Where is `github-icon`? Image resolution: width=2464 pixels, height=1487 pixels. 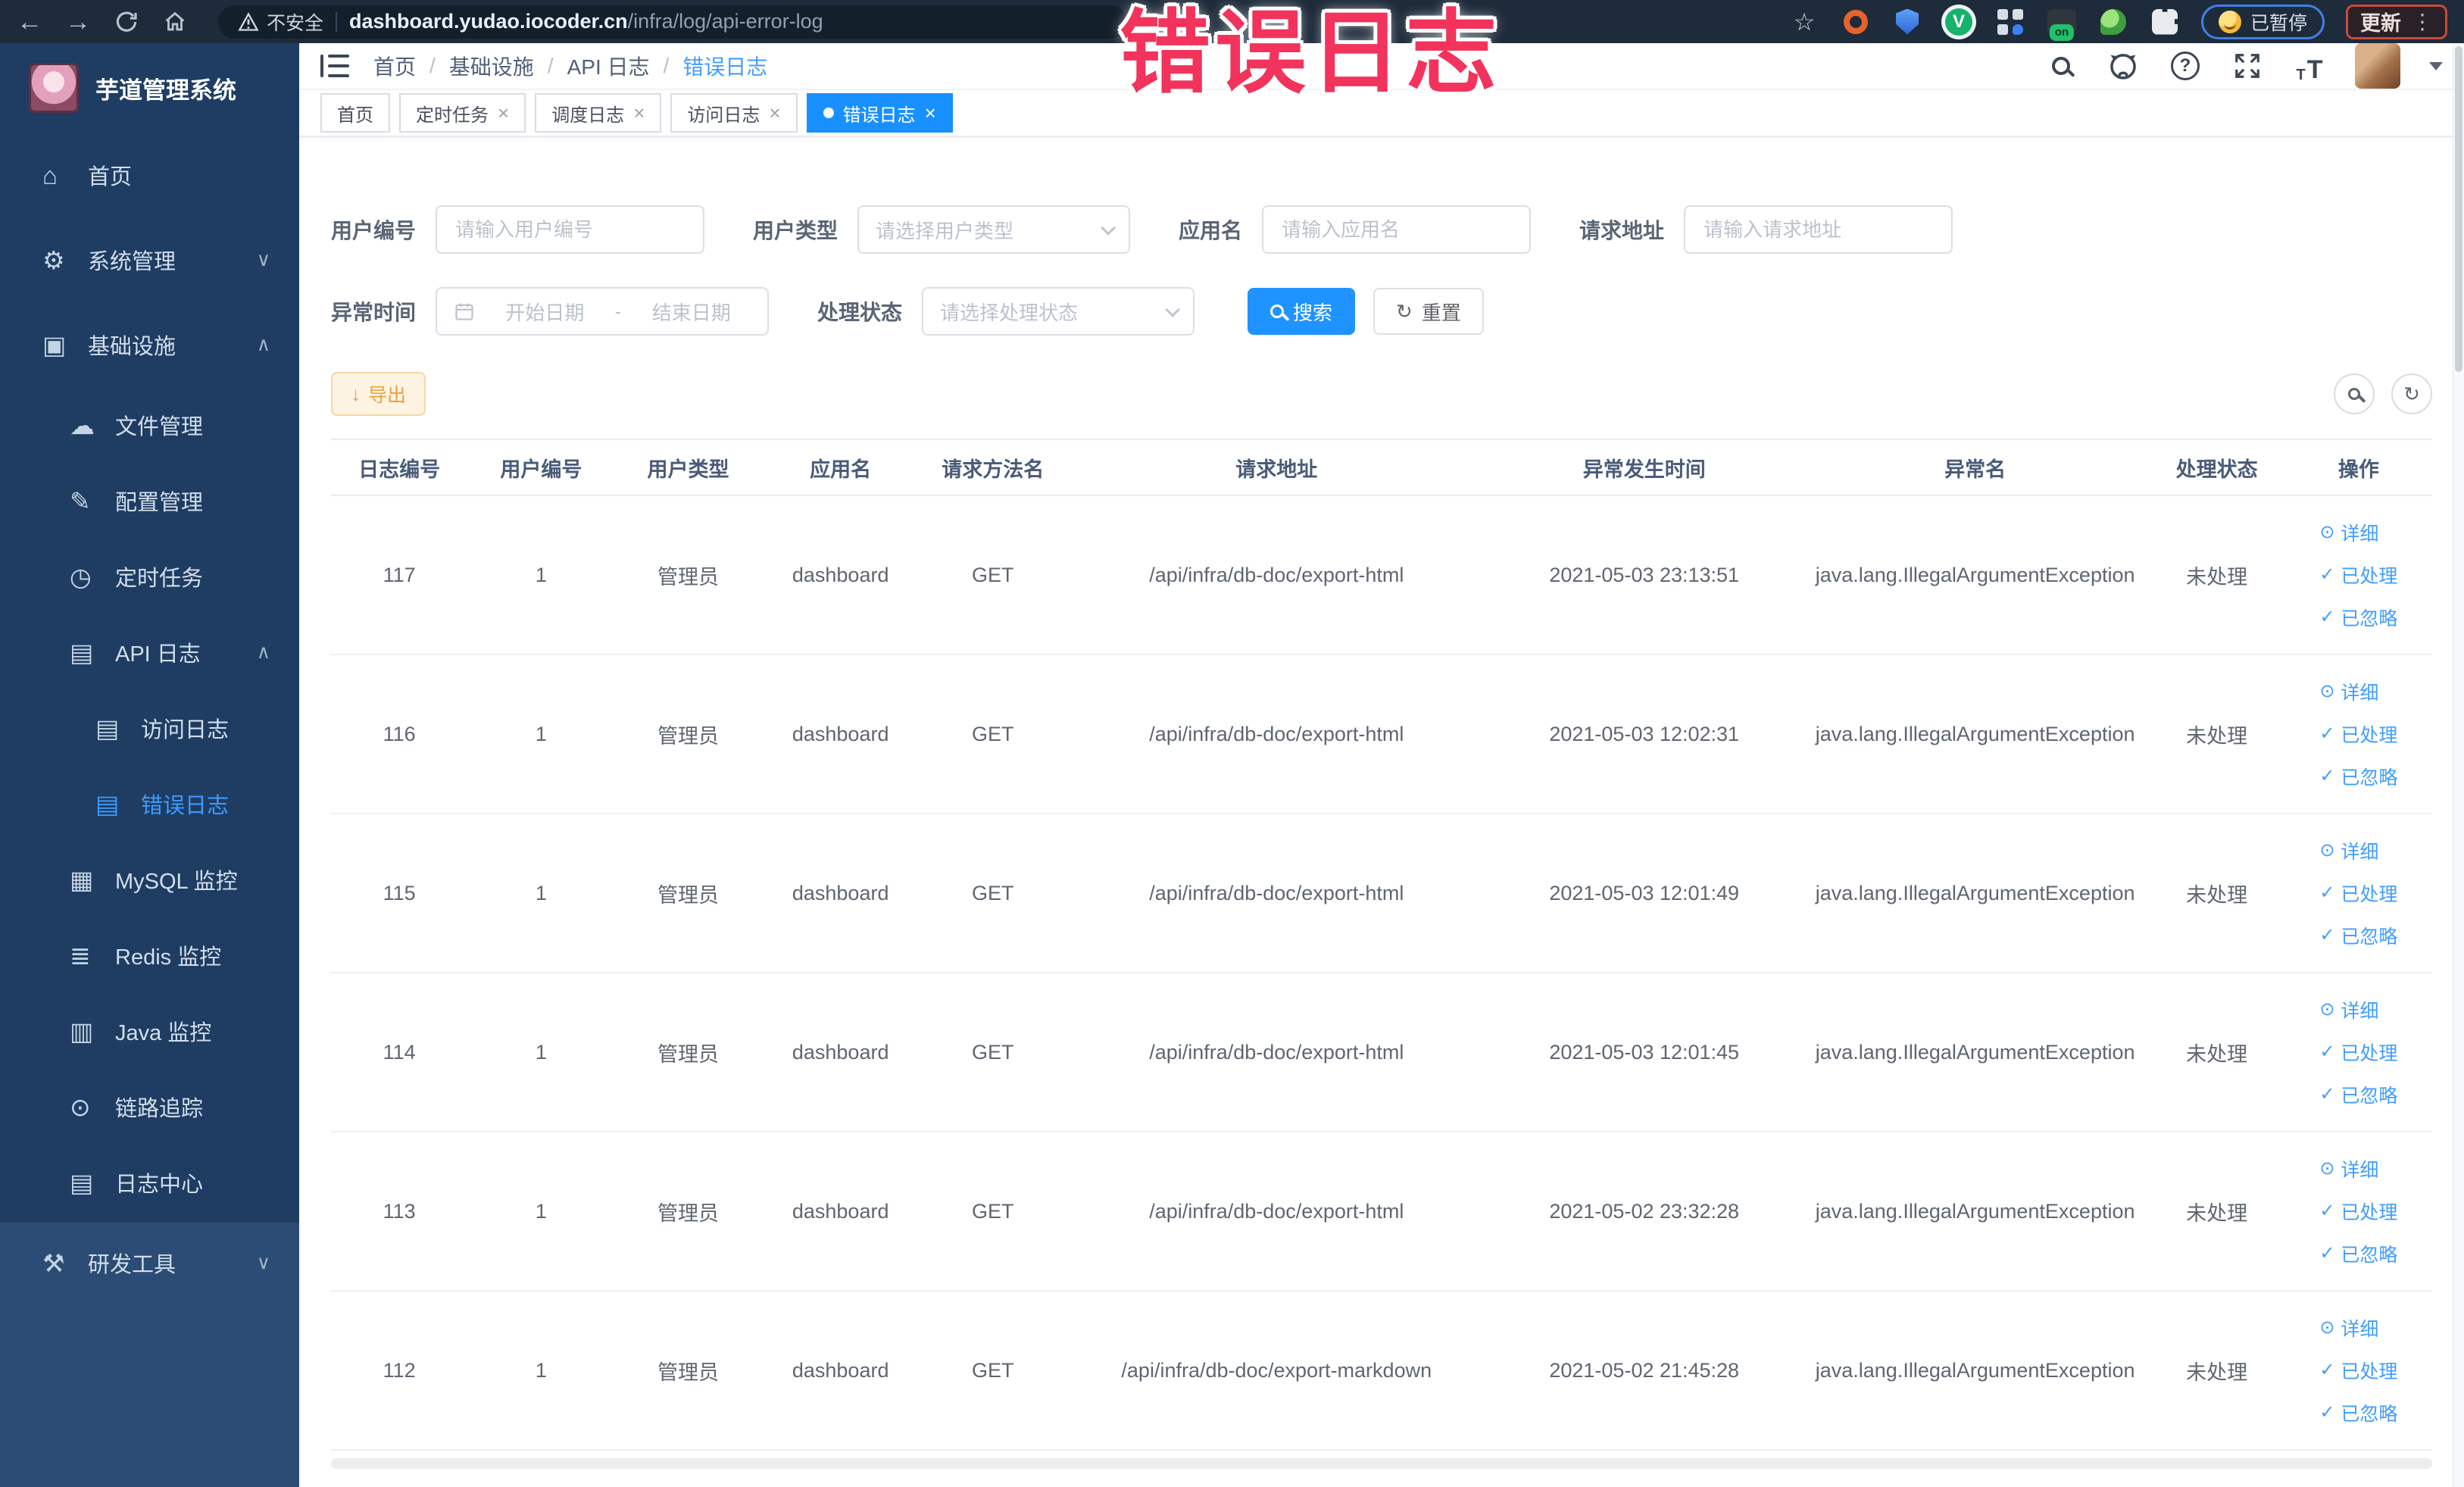 github-icon is located at coordinates (2123, 66).